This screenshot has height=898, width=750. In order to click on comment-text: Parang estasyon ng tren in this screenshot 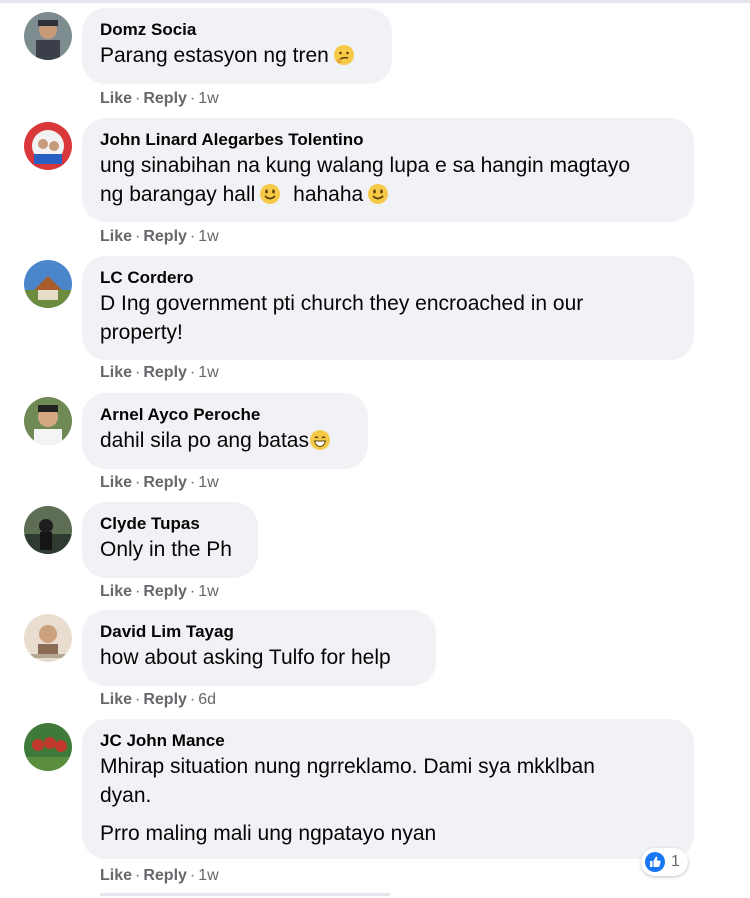, I will do `click(237, 55)`.